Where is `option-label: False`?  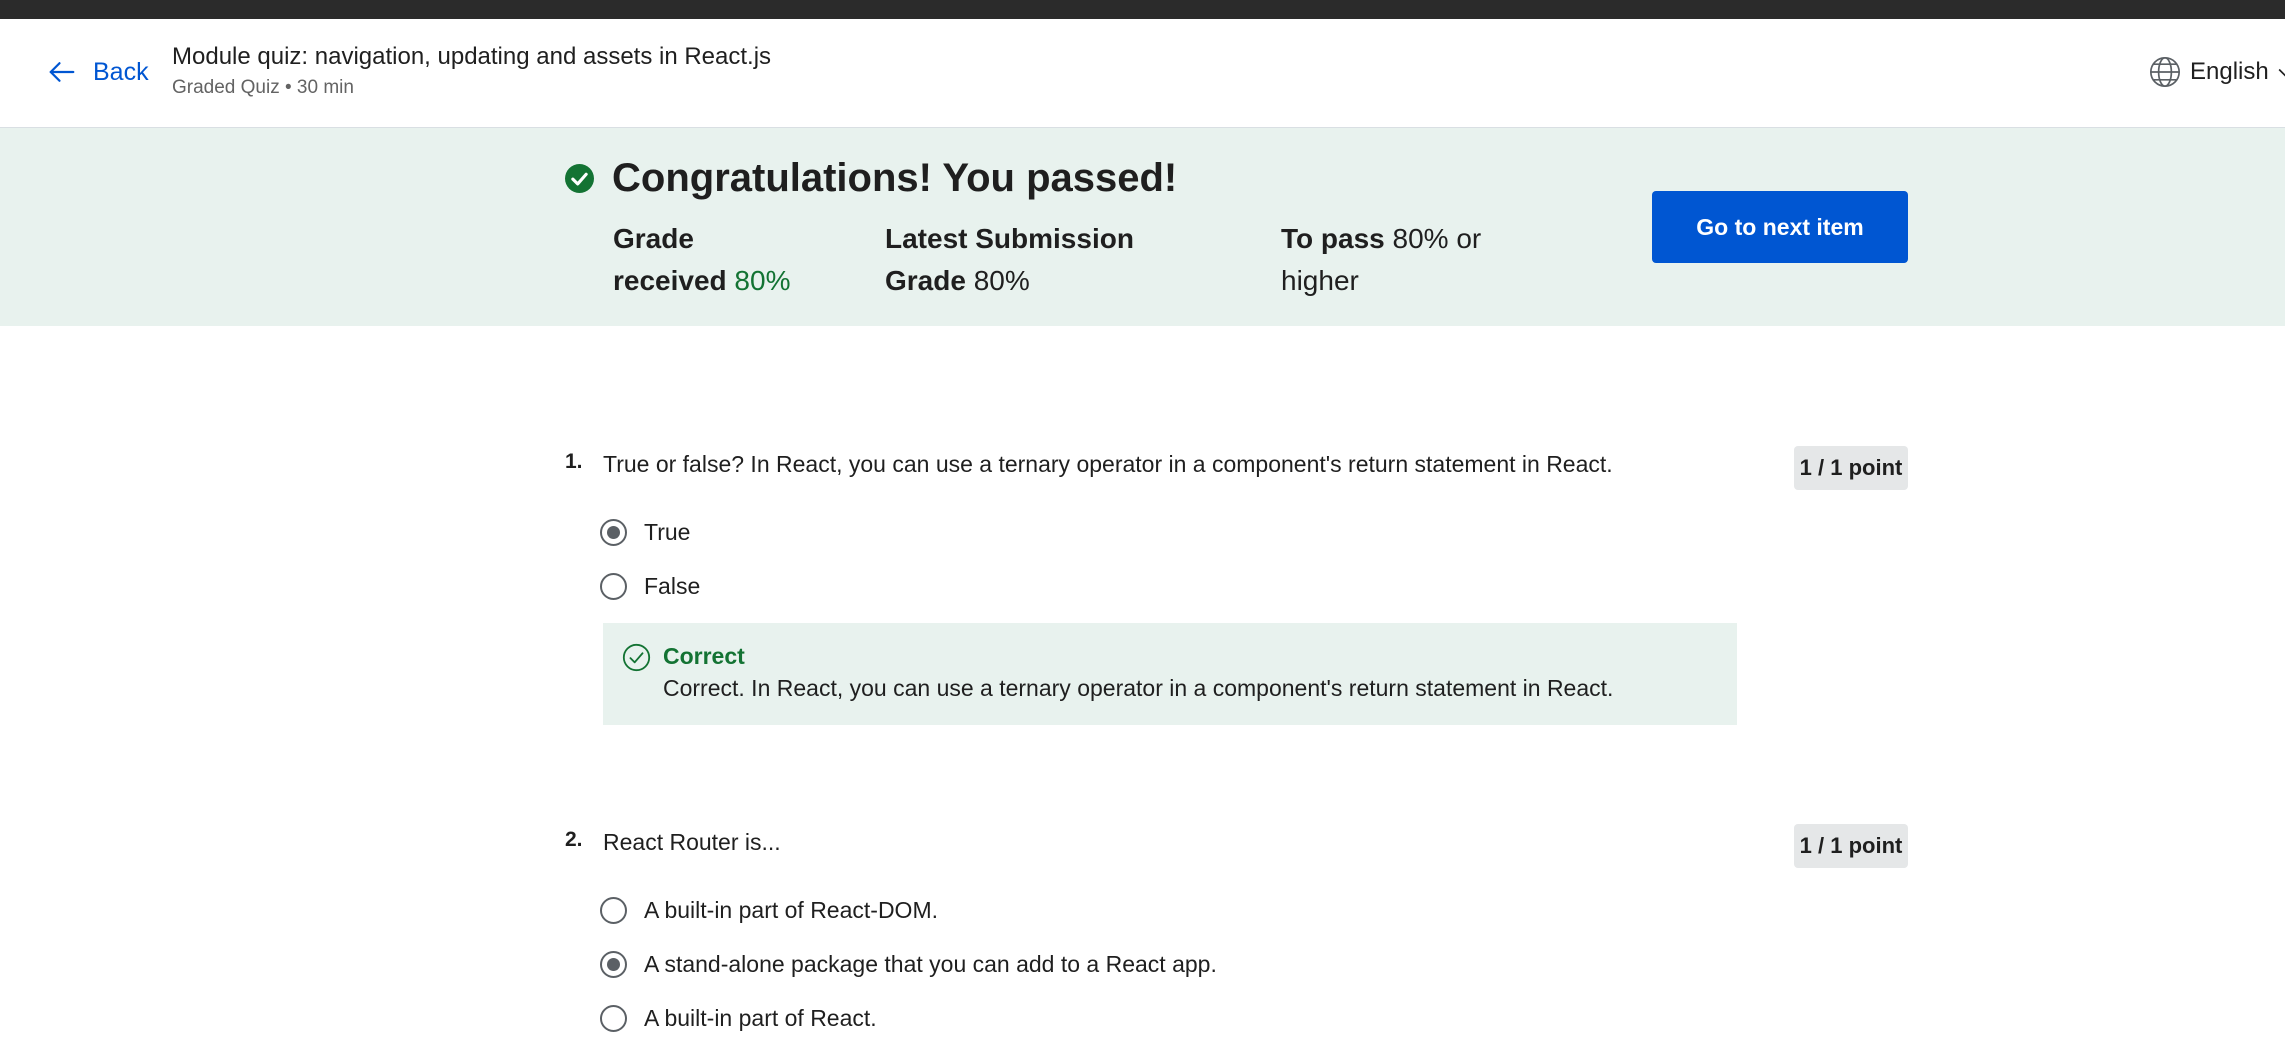 option-label: False is located at coordinates (672, 586).